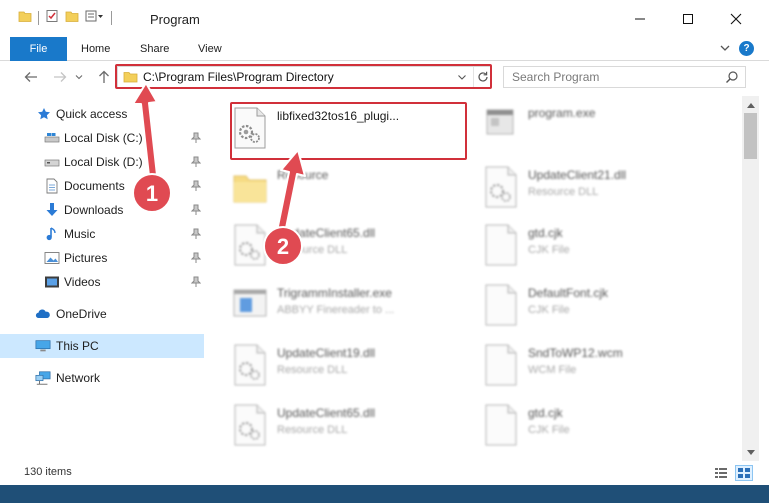  Describe the element at coordinates (102, 162) in the screenshot. I see `sidebar-item-local-disk-d: Local Disk (D:)` at that location.